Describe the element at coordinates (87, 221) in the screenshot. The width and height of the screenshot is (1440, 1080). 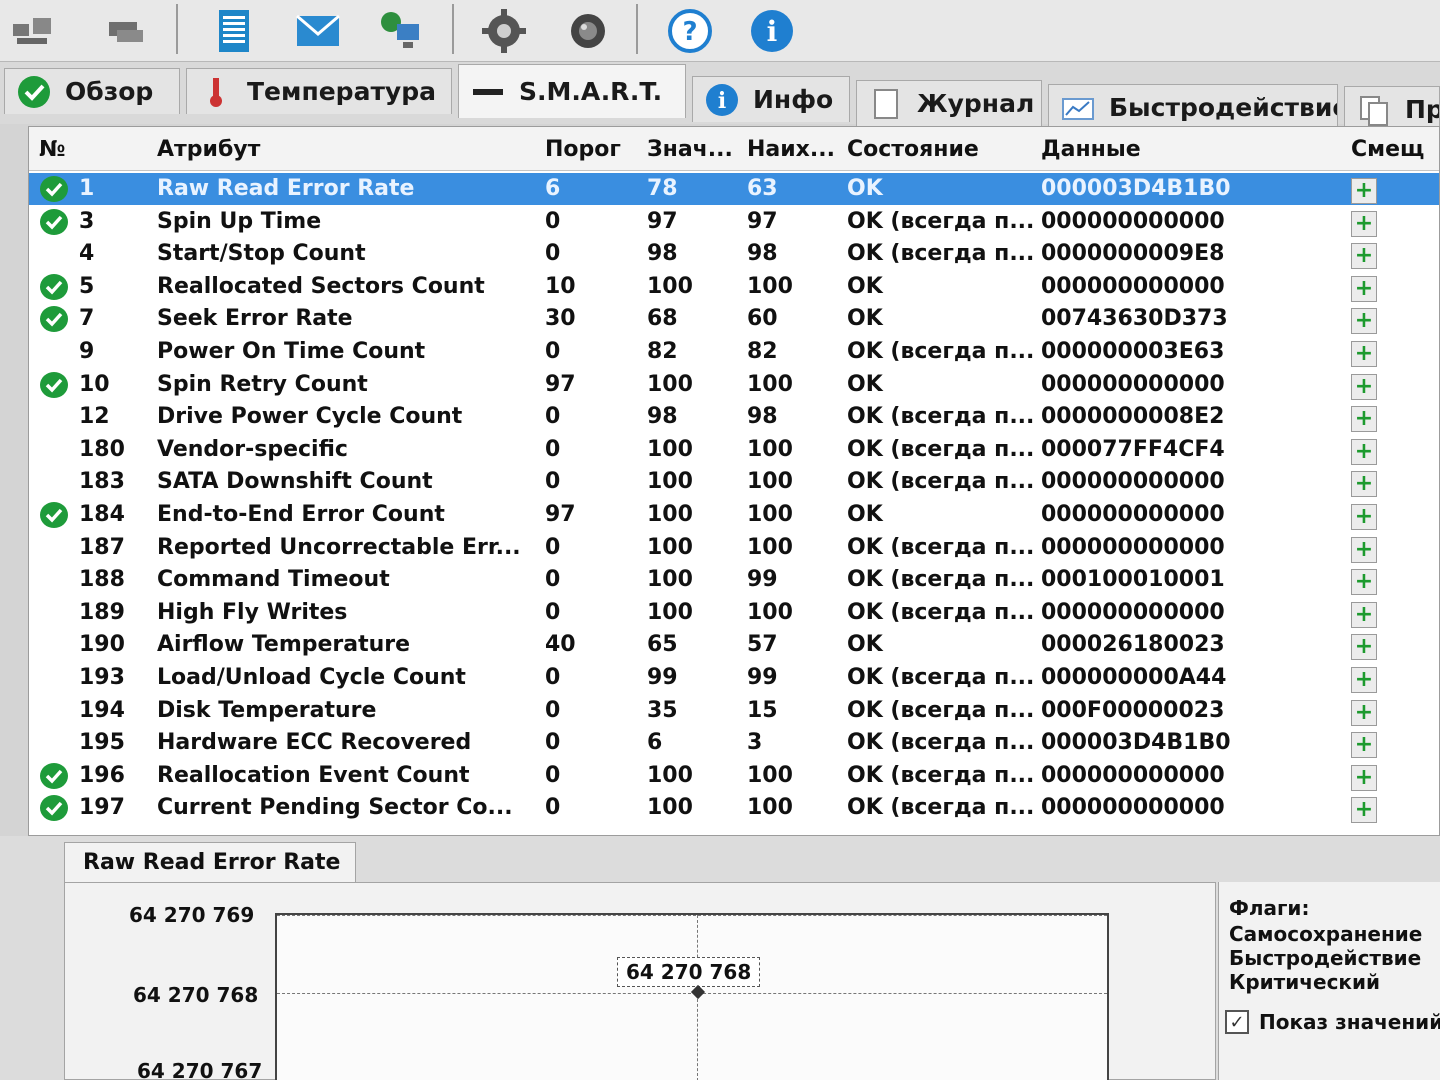
I see `cell-num: 3` at that location.